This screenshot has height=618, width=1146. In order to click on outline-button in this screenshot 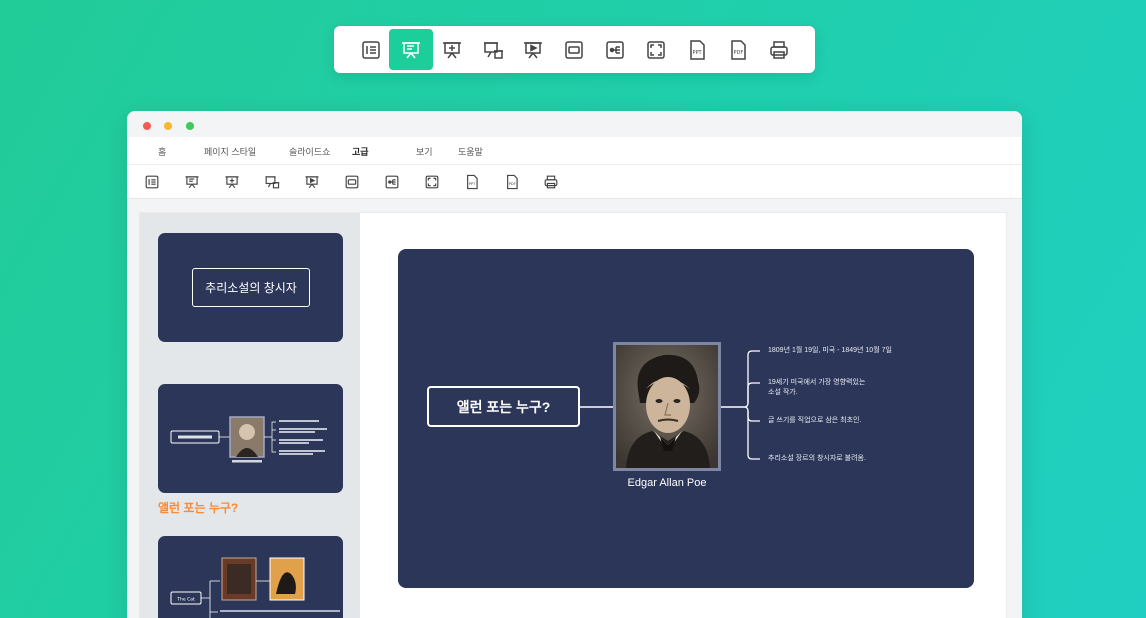, I will do `click(371, 49)`.